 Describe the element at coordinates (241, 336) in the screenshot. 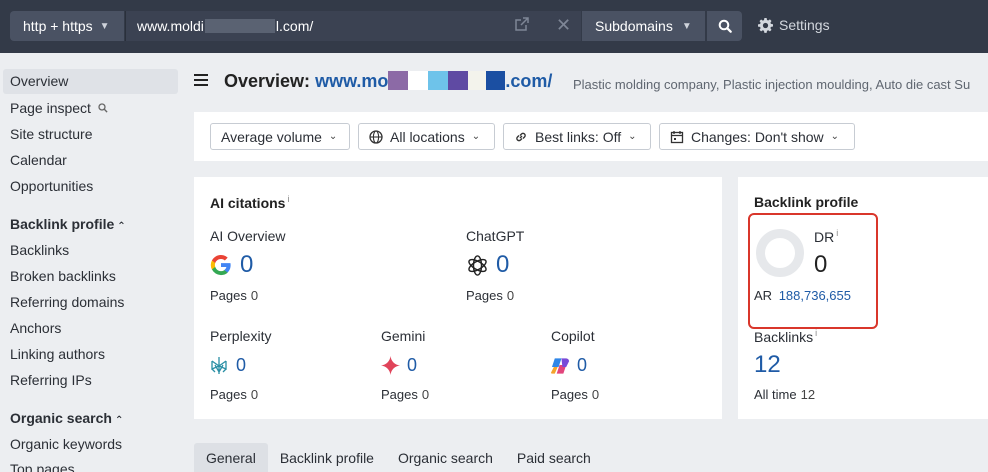

I see `perplexity-label: Perplexity` at that location.